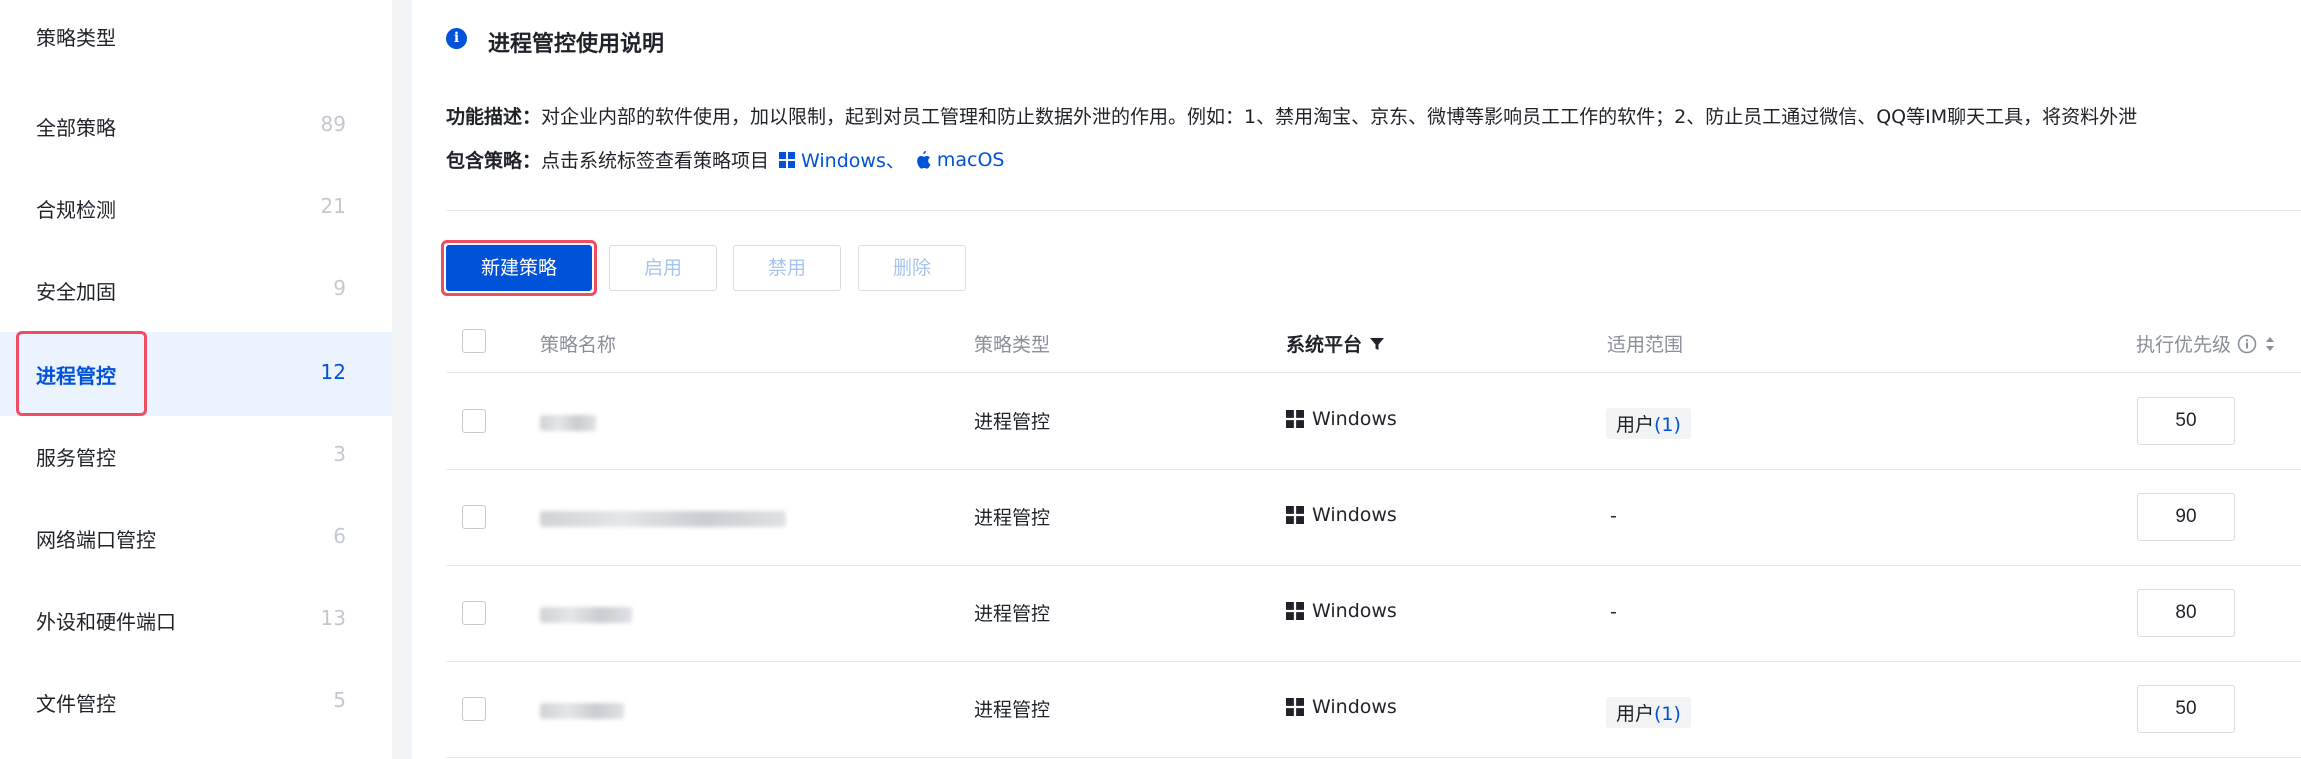 The image size is (2301, 759). I want to click on header-scope: 适用范围, so click(1645, 345).